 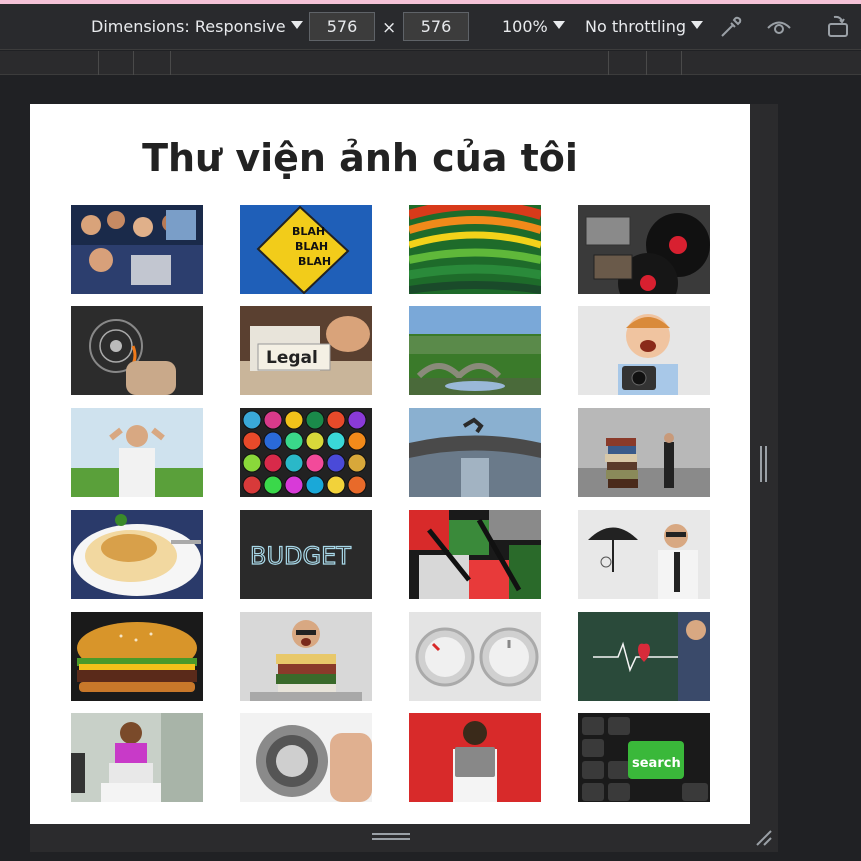 I want to click on gallery-image-paperwork, so click(x=306, y=656).